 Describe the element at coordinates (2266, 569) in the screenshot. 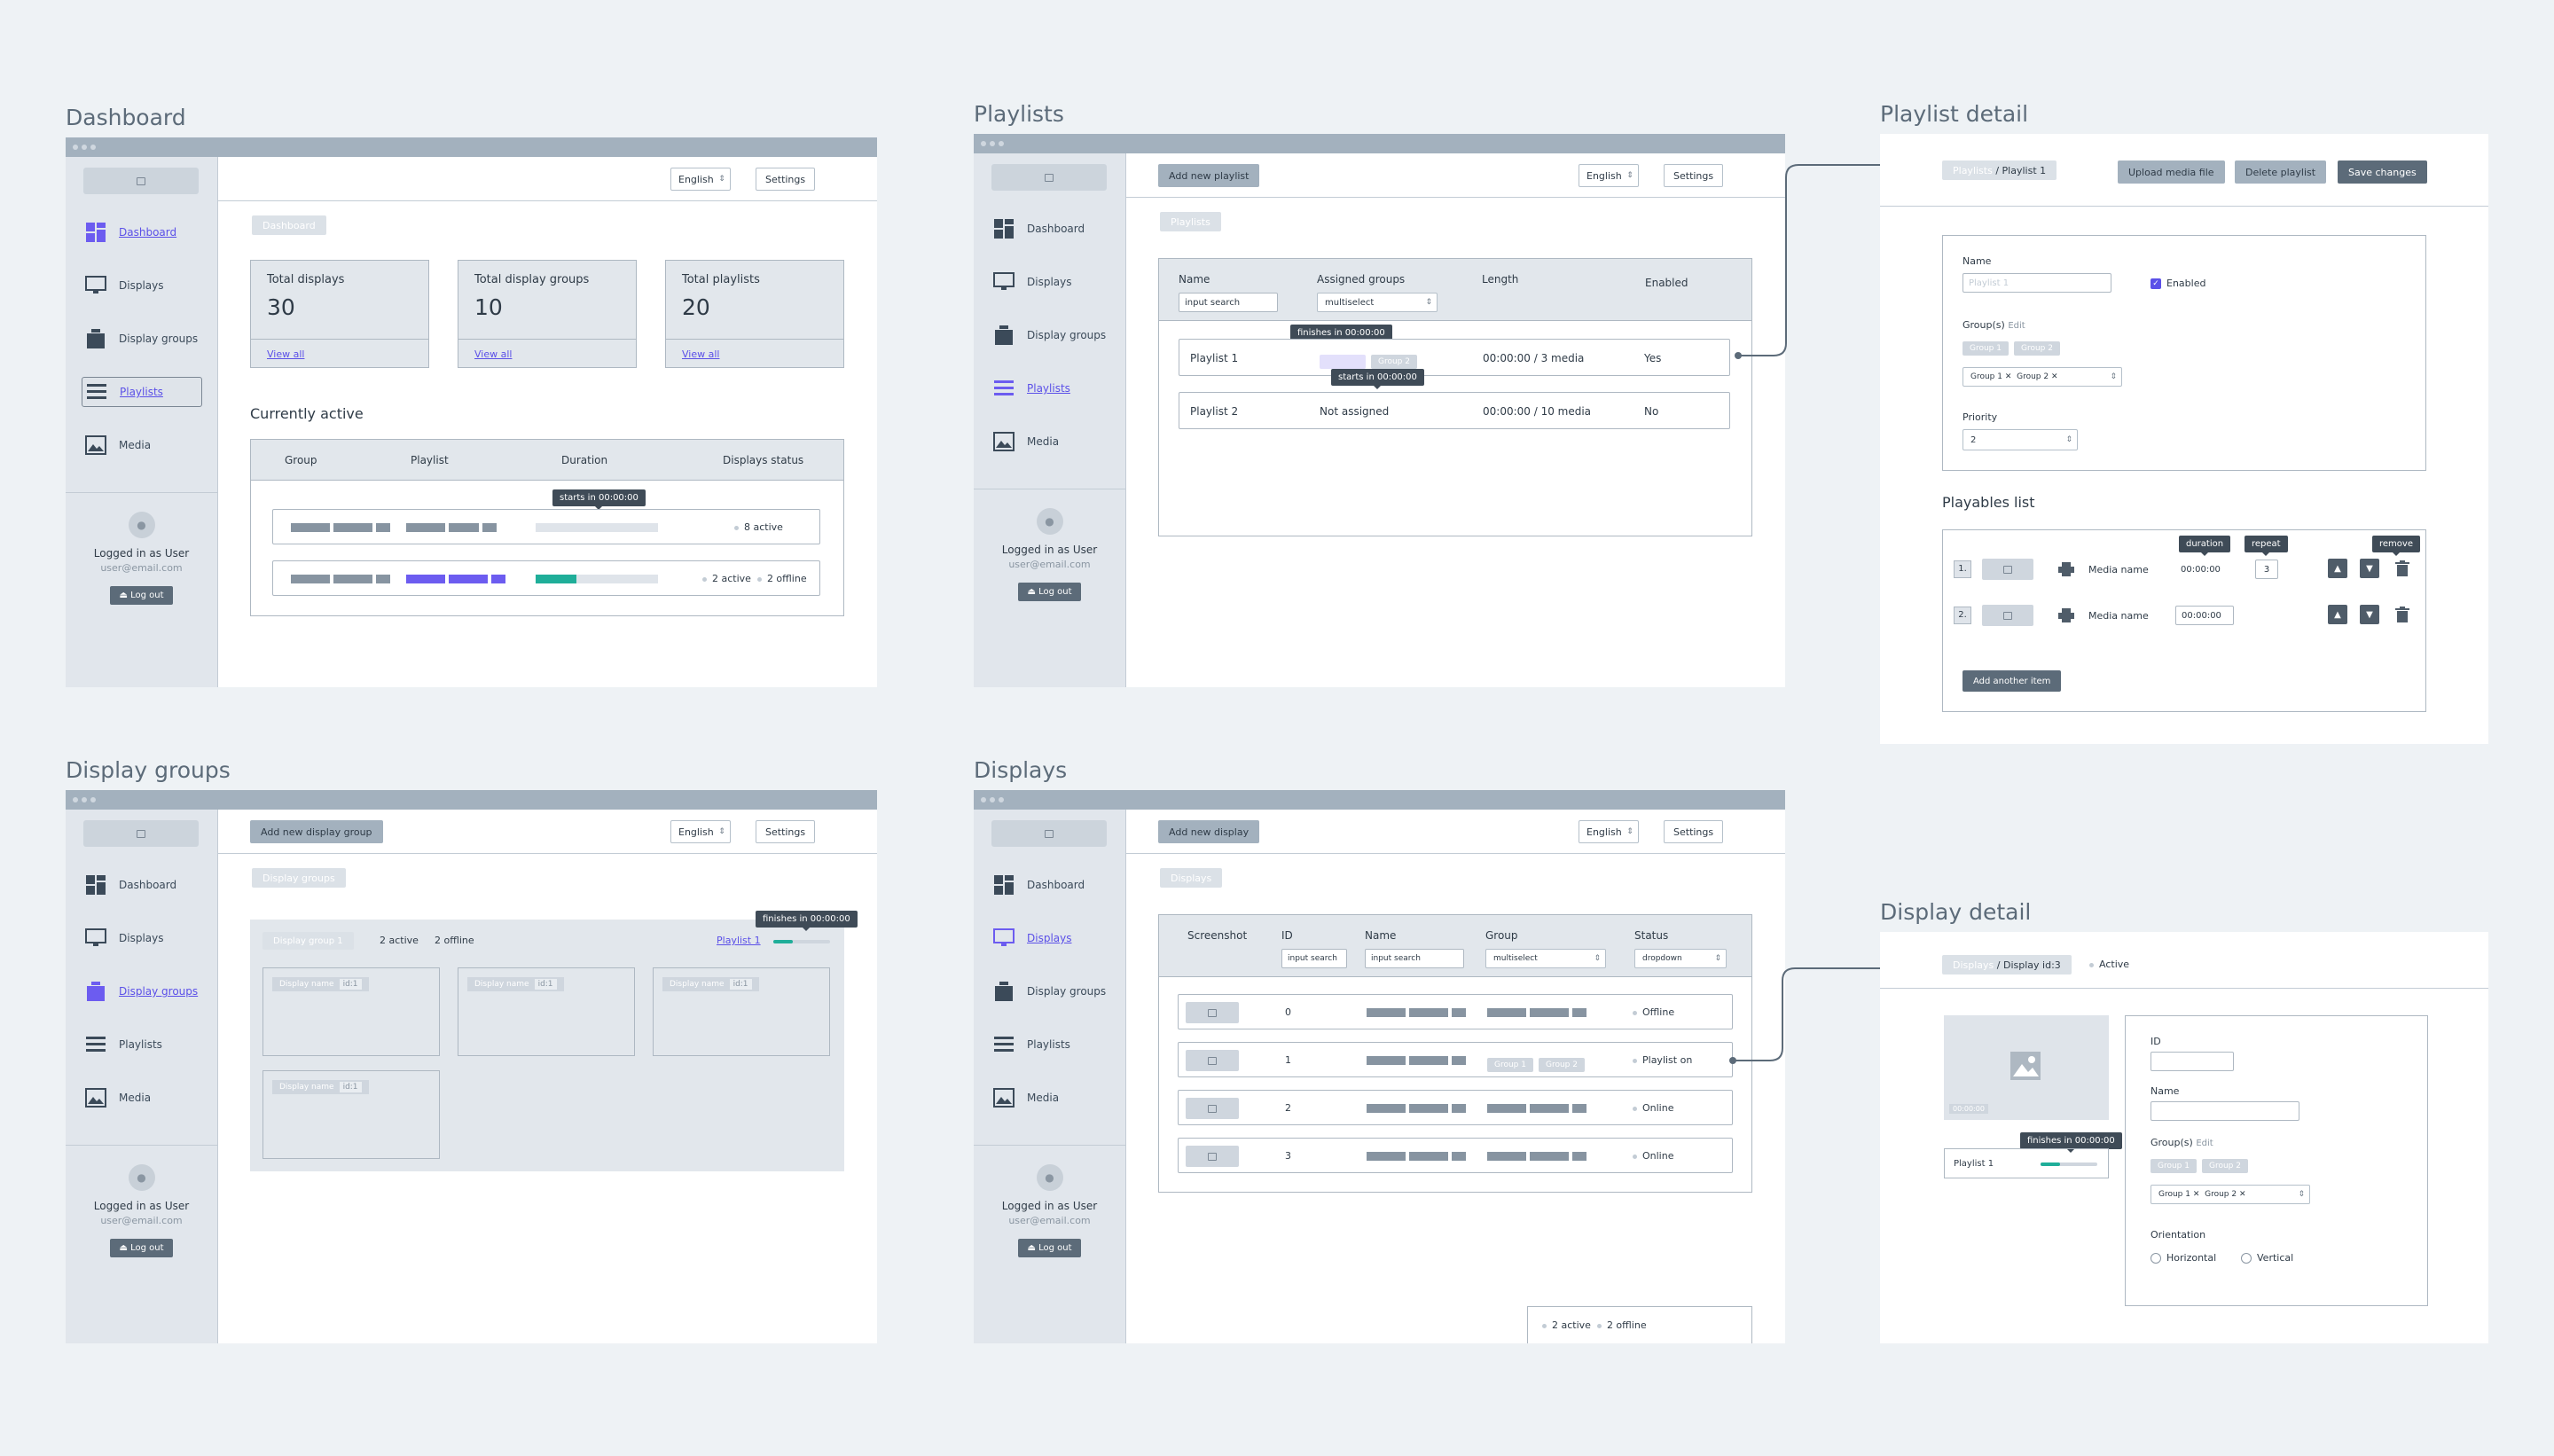

I see `repeat-input: 3` at that location.